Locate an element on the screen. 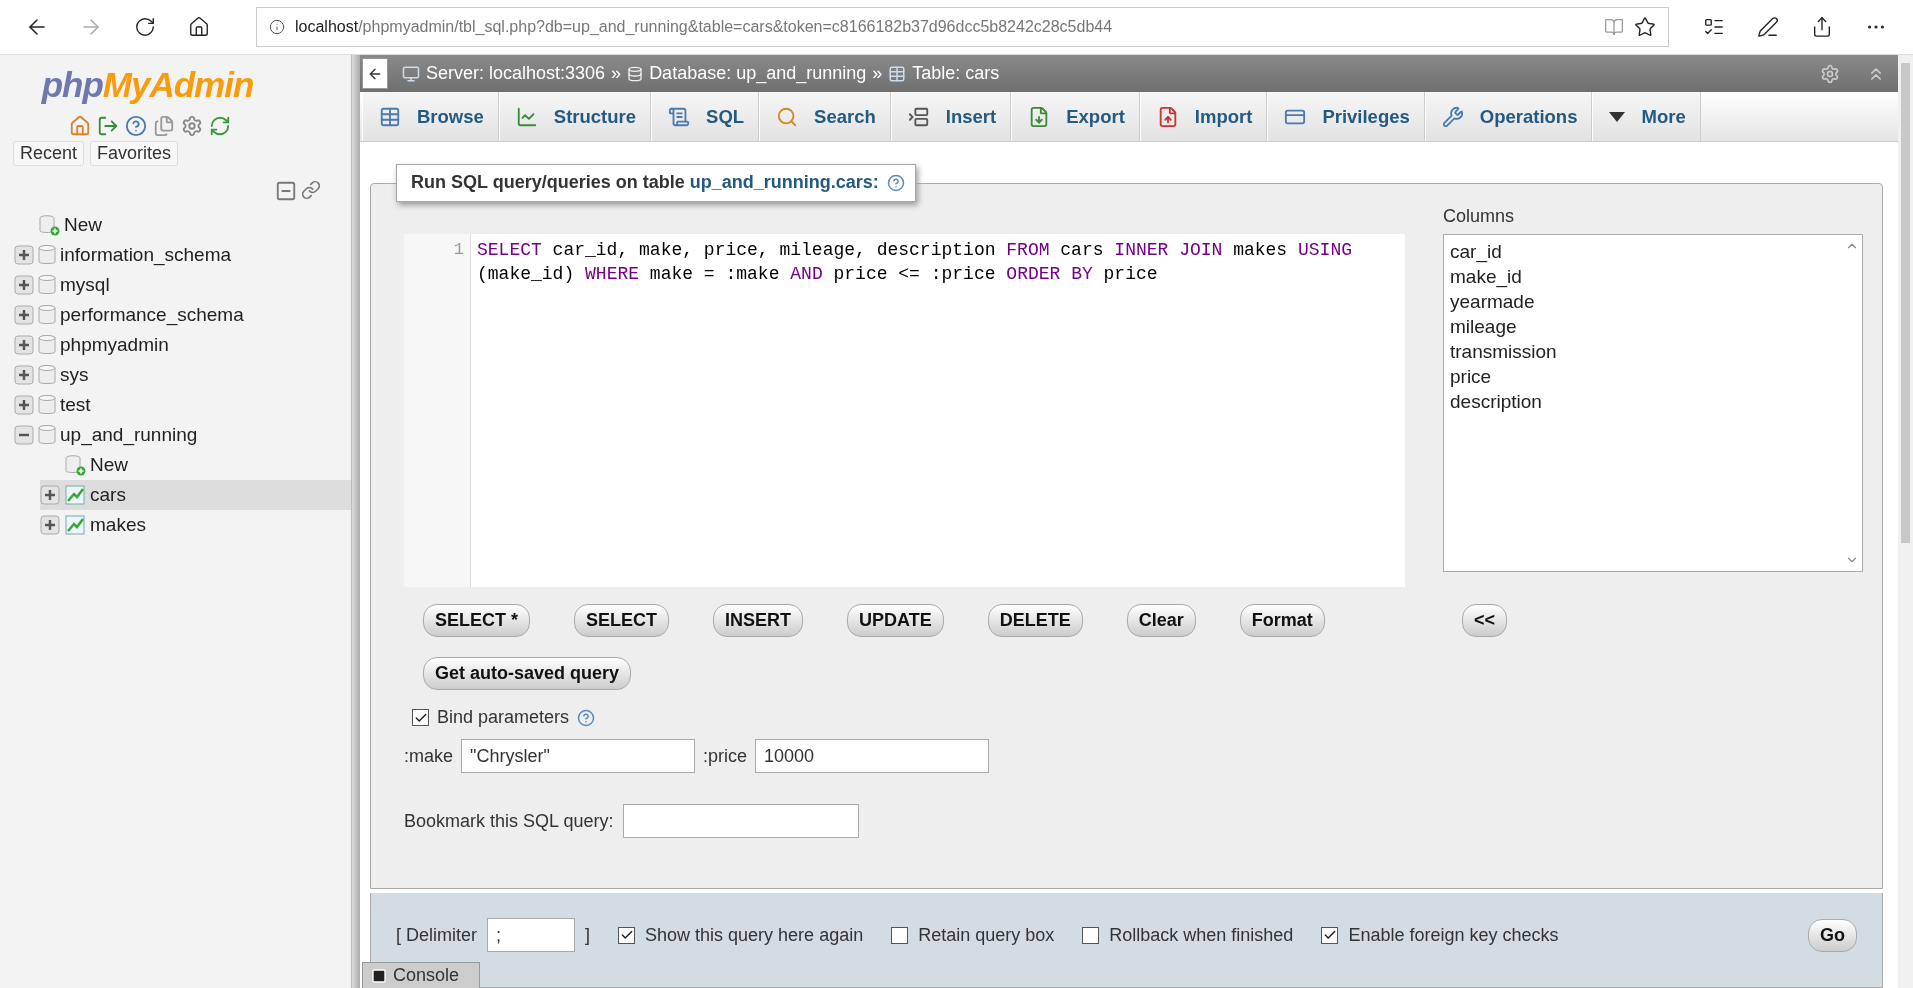 This screenshot has height=988, width=1913. tab: Export is located at coordinates (1075, 116).